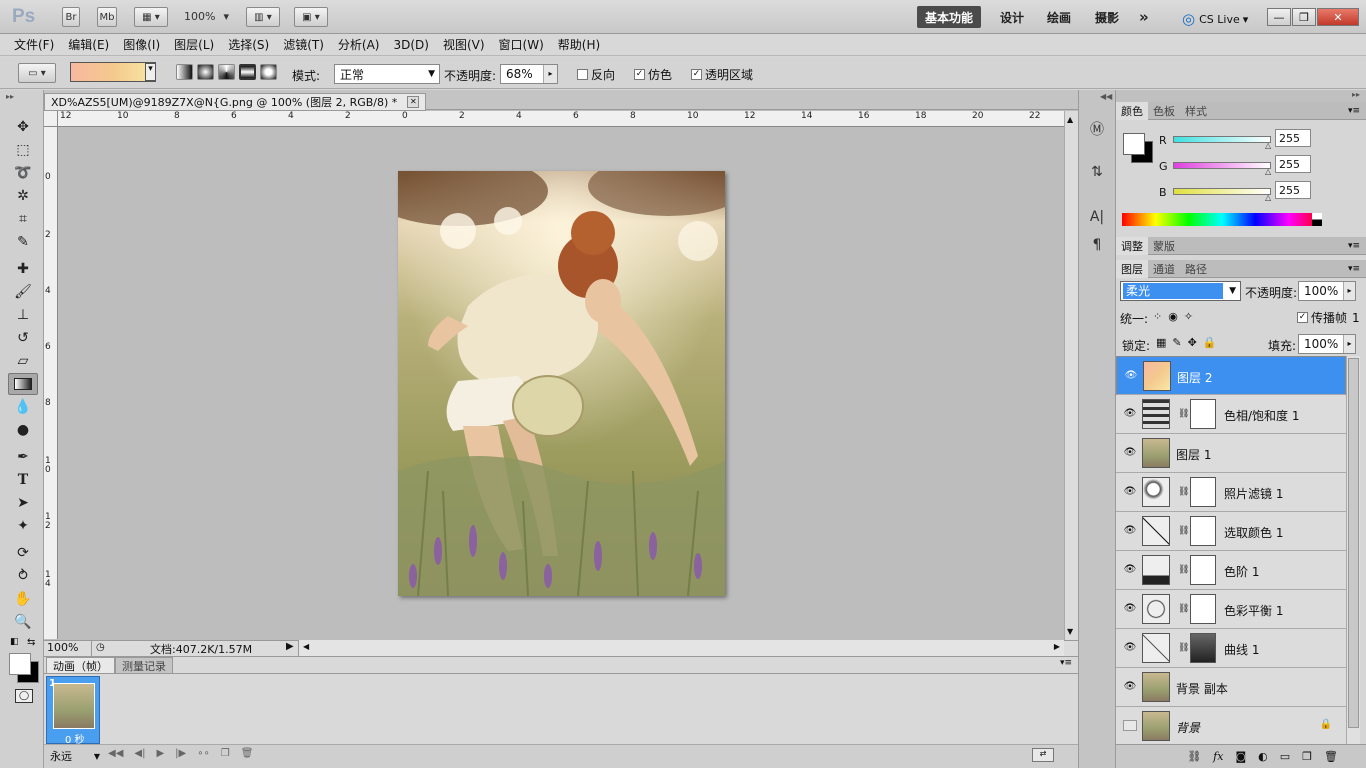 Image resolution: width=1366 pixels, height=768 pixels. Describe the element at coordinates (1196, 269) in the screenshot. I see `tab-paths: 路径` at that location.